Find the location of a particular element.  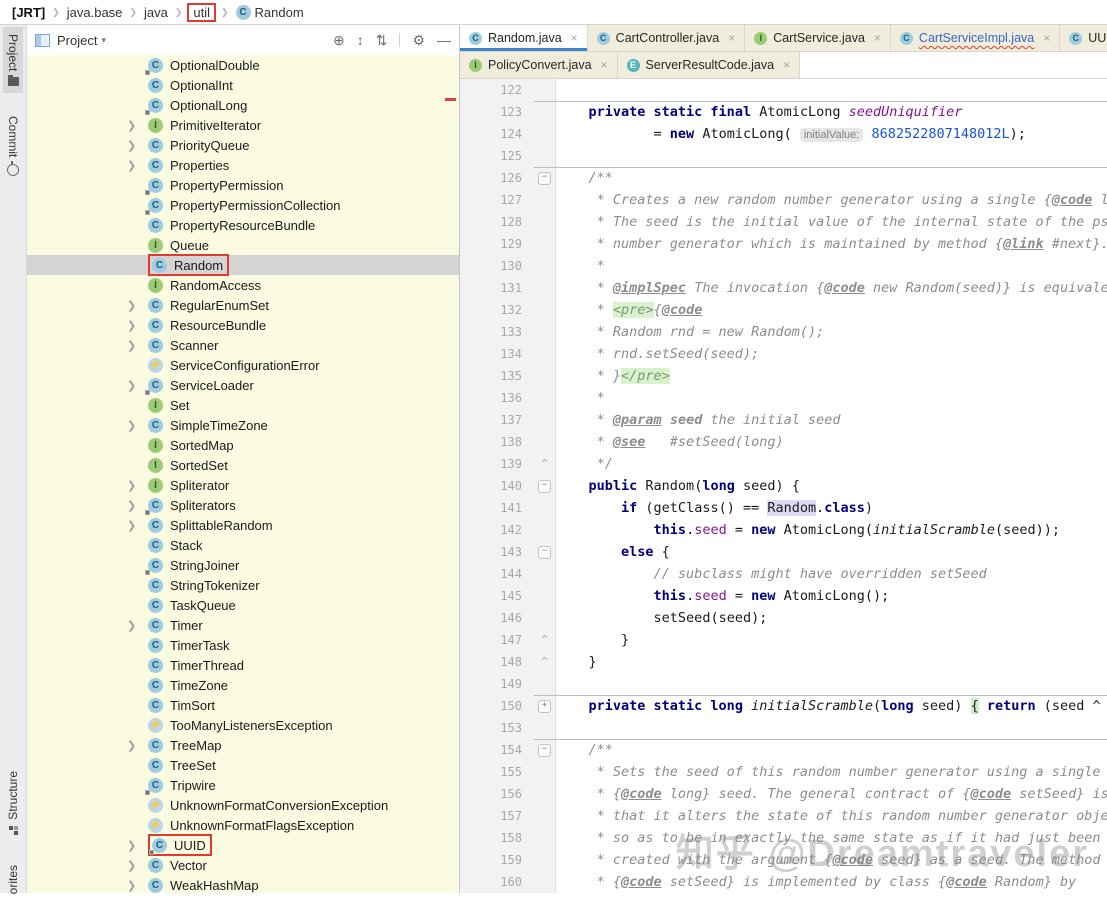

class-icon: C is located at coordinates (154, 66).